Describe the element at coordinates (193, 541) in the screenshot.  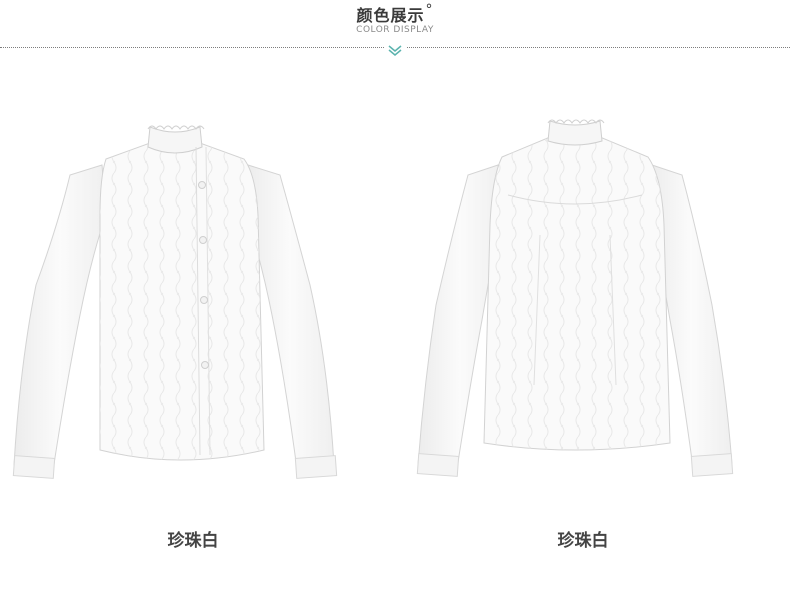
I see `color-caption-front: 珍珠白` at that location.